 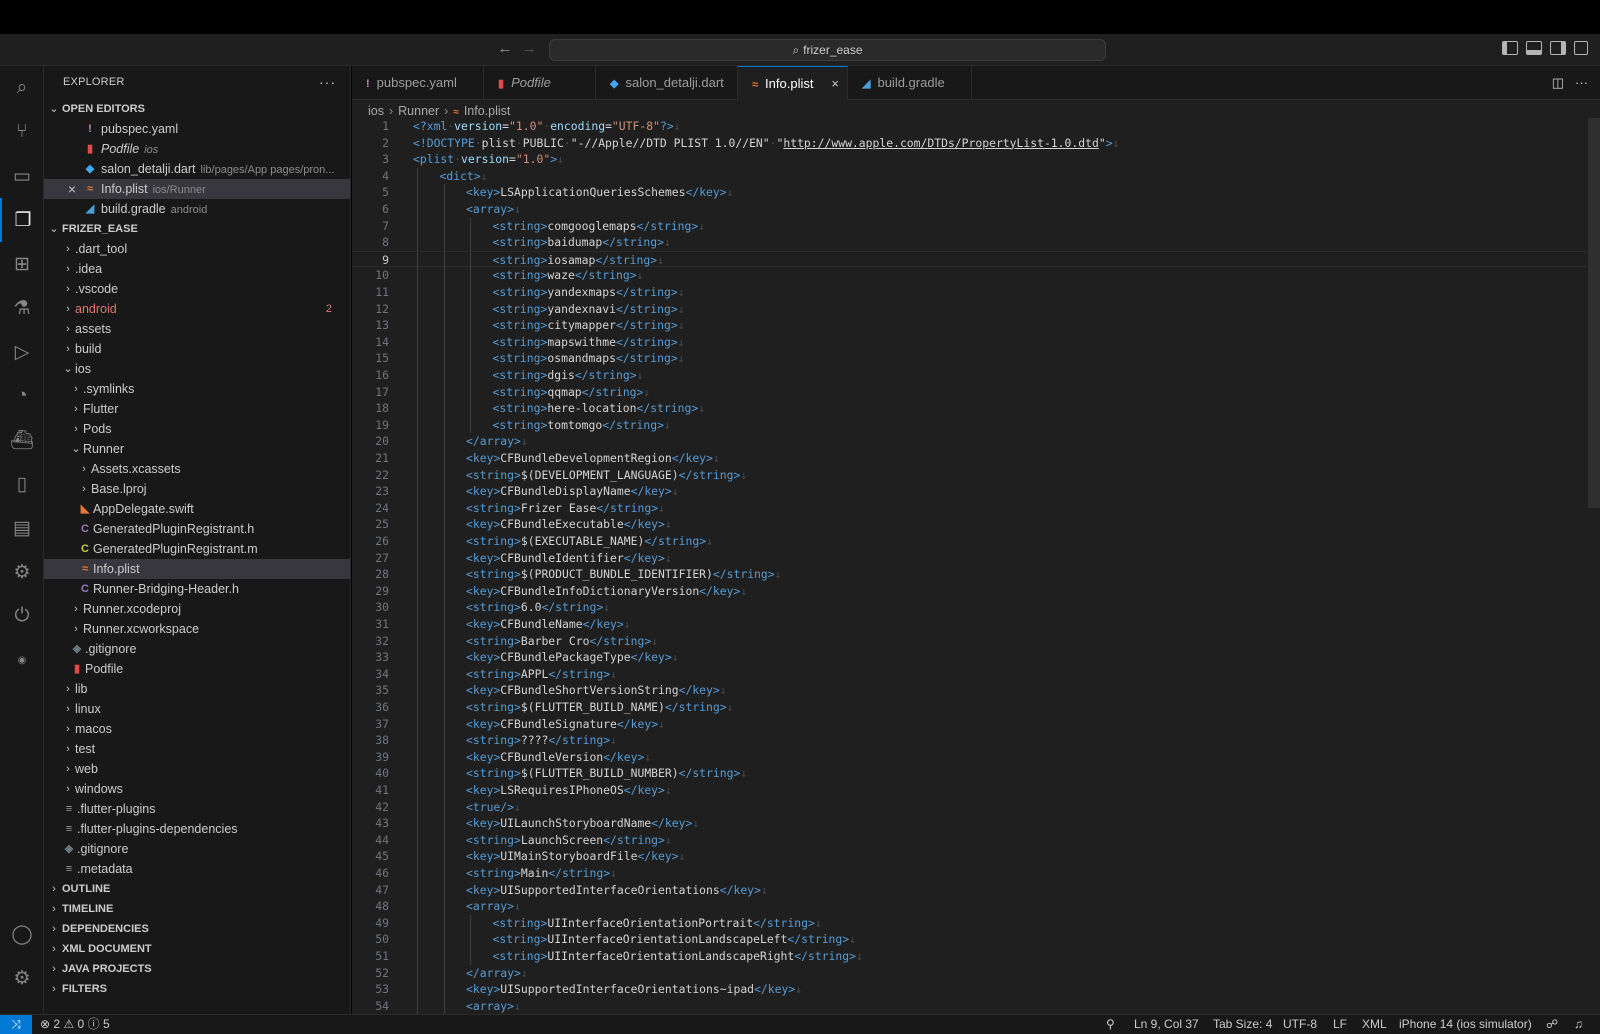 I want to click on tree-folder: ⌄ Runner, so click(x=197, y=449).